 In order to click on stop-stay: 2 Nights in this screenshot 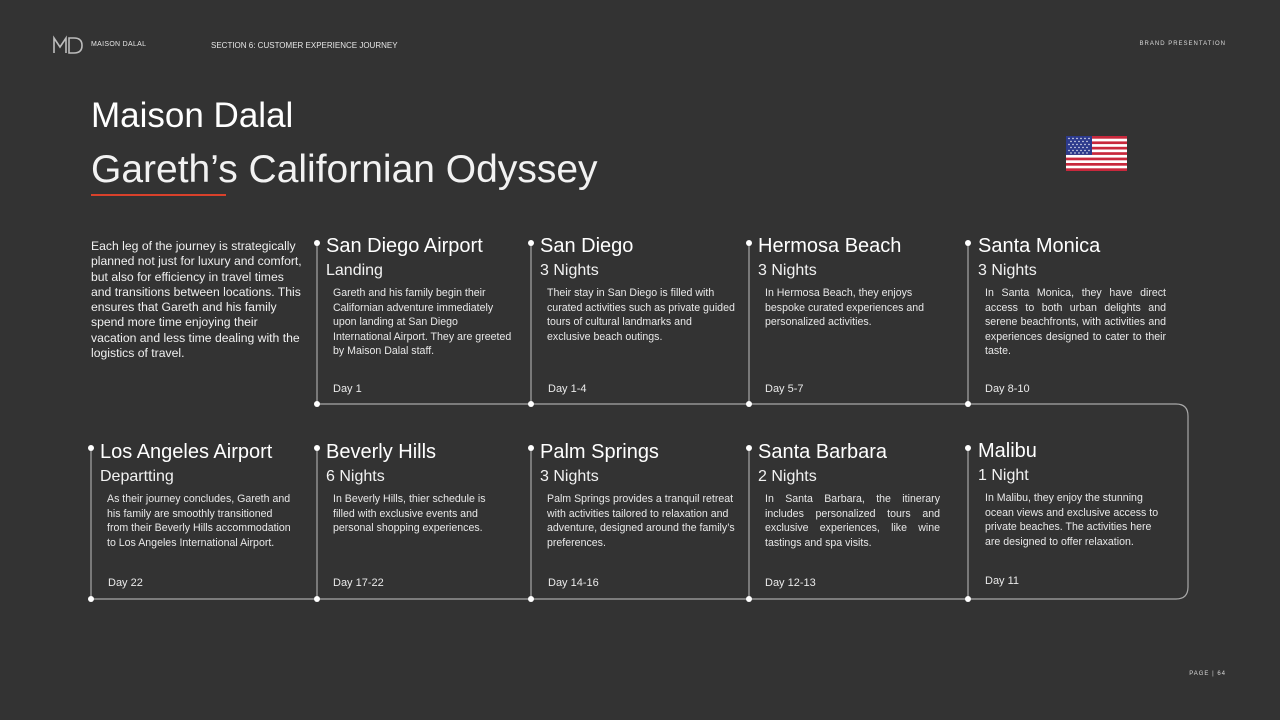, I will do `click(787, 476)`.